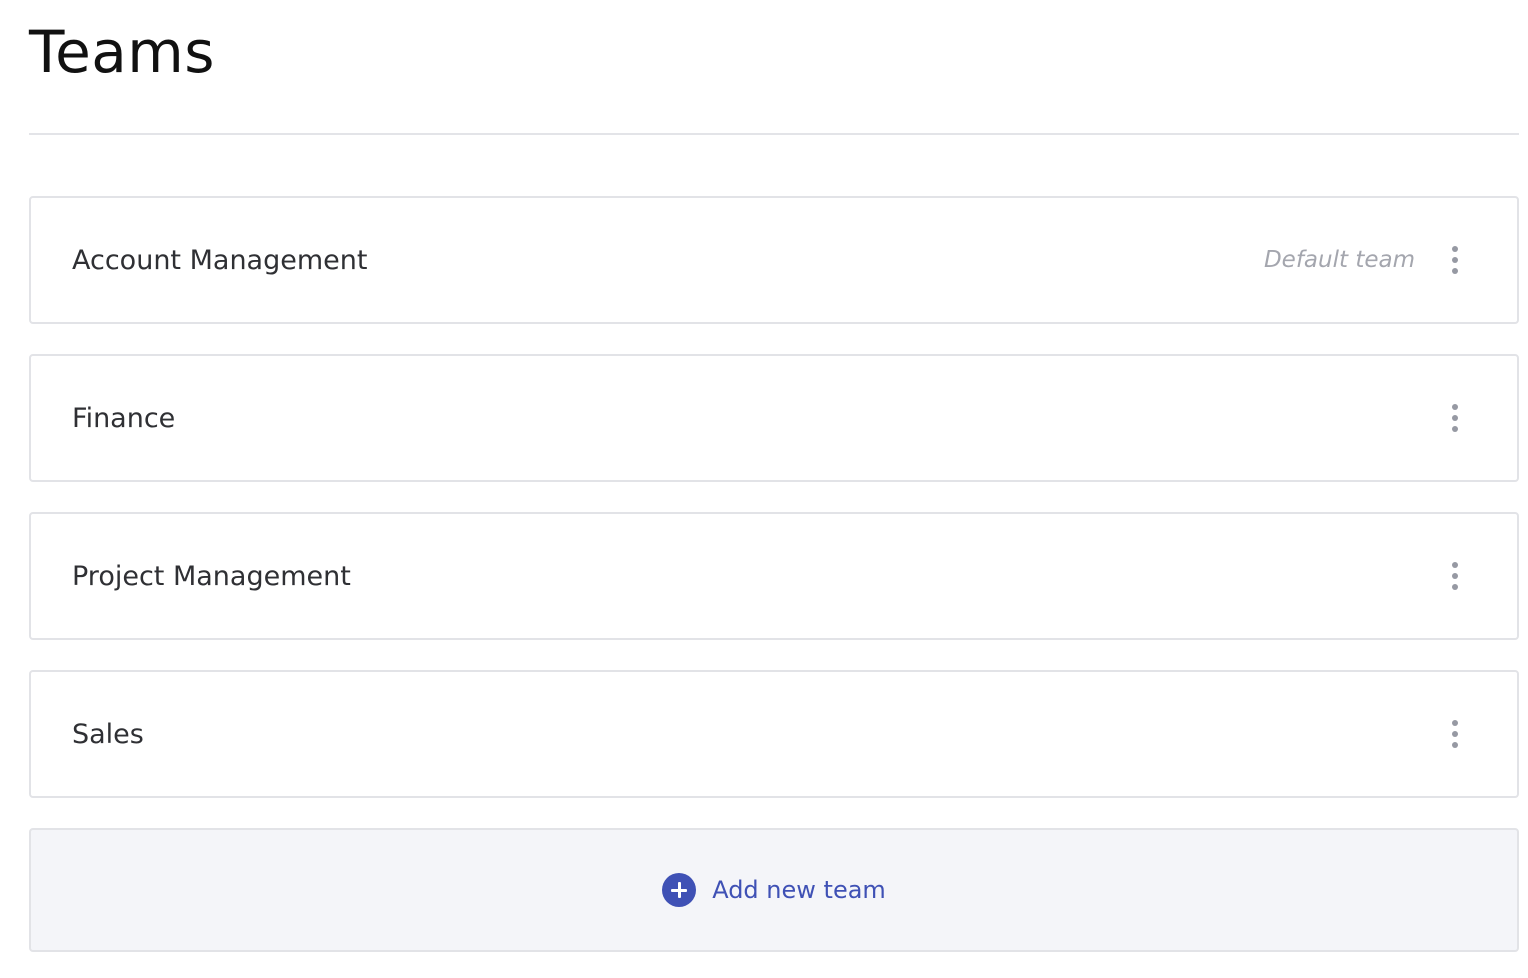 This screenshot has height=978, width=1528. I want to click on plus-circle-icon, so click(679, 890).